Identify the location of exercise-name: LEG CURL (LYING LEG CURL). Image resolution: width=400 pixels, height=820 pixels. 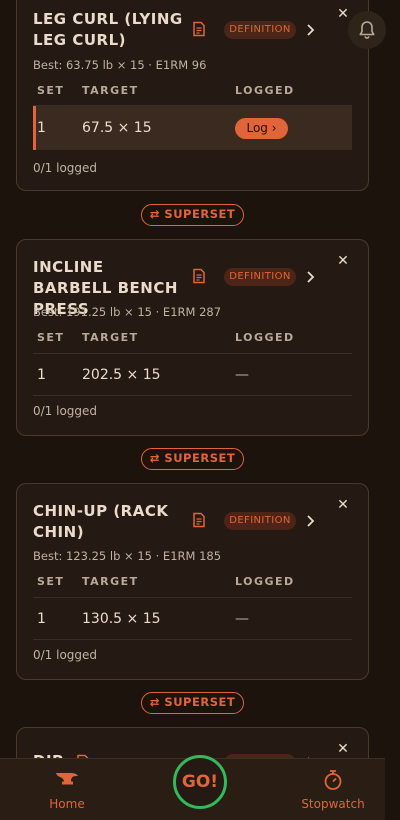
(108, 29).